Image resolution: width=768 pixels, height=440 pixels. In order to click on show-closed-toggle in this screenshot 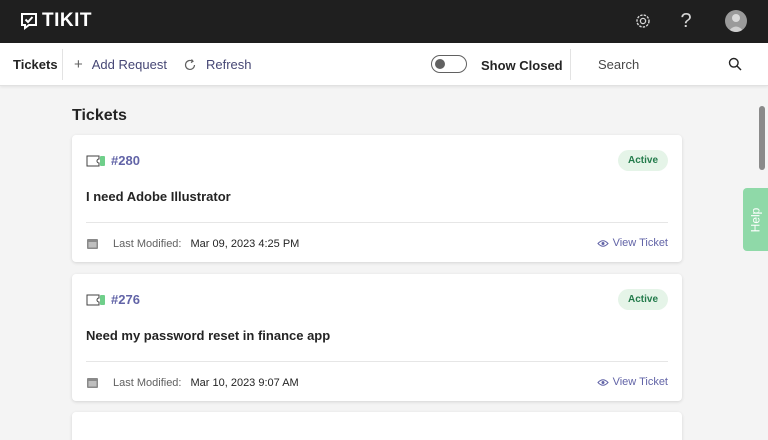, I will do `click(449, 64)`.